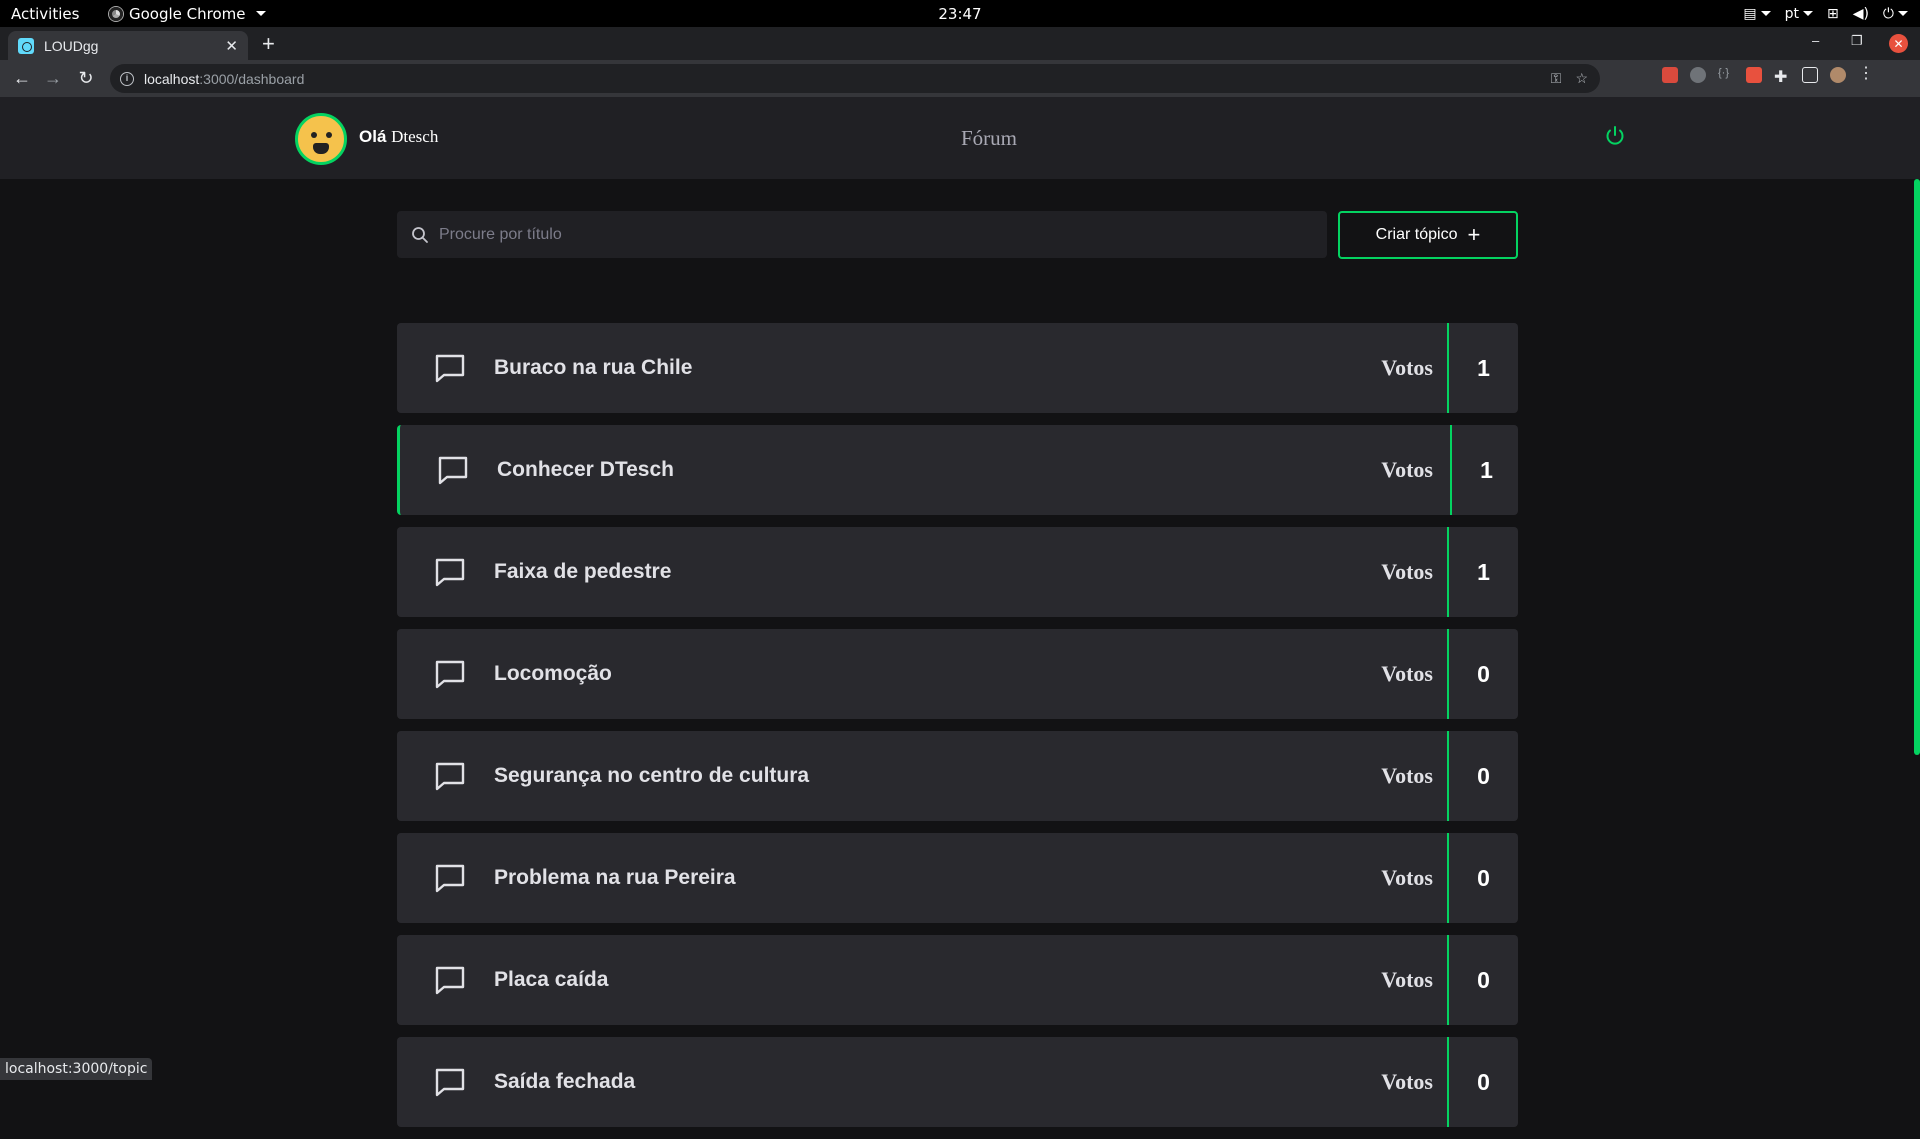 The height and width of the screenshot is (1139, 1920). I want to click on topic-title: Saída fechada, so click(564, 1082).